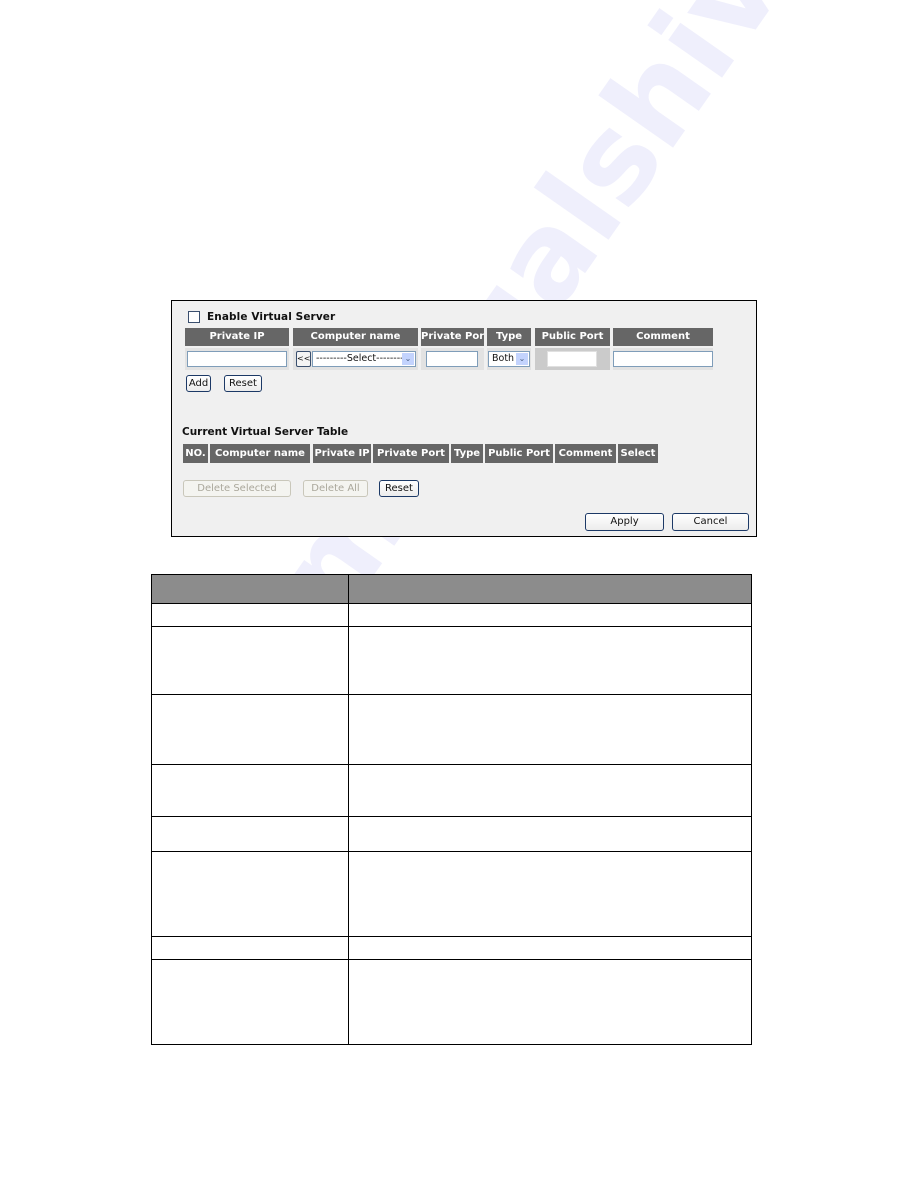 The image size is (918, 1188). I want to click on cell-type: Both ⌄, so click(509, 359).